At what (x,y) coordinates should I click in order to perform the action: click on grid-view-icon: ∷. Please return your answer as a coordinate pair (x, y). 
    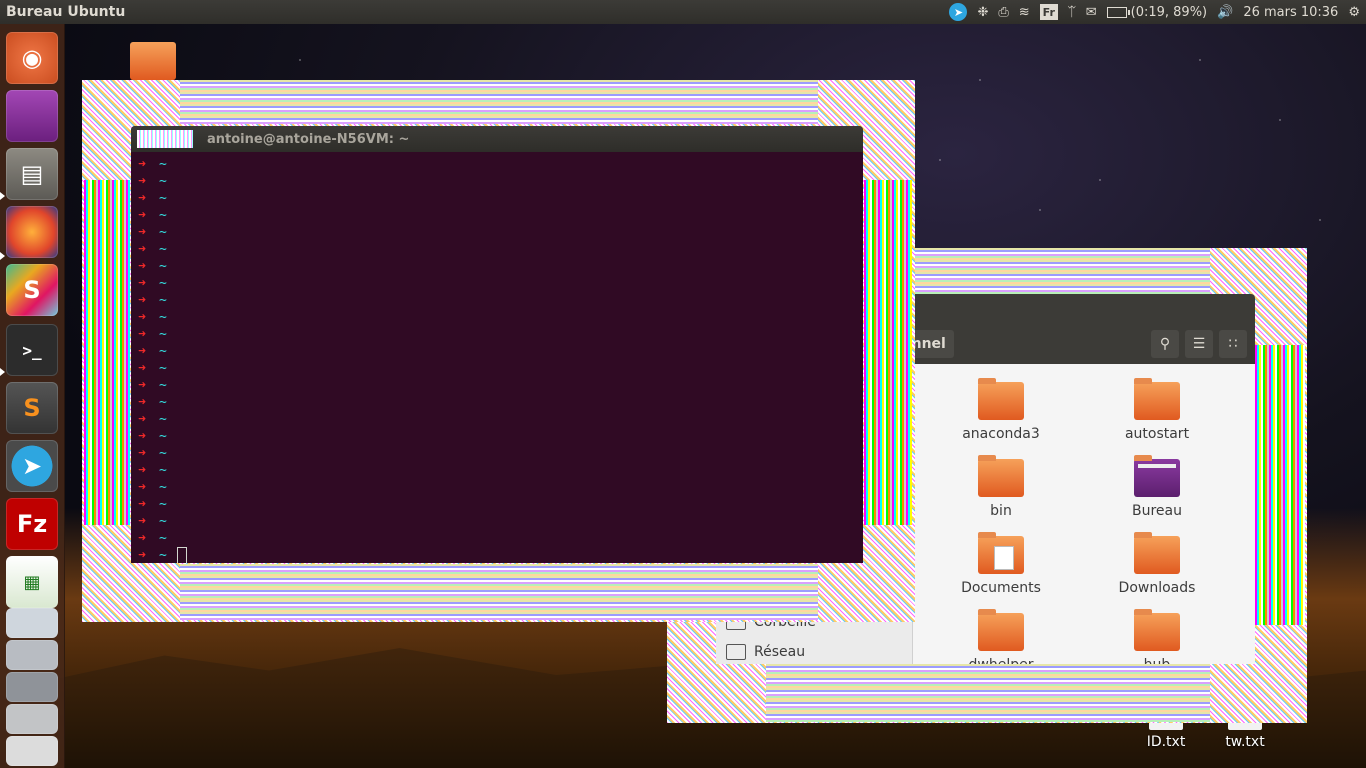
    Looking at the image, I should click on (1233, 344).